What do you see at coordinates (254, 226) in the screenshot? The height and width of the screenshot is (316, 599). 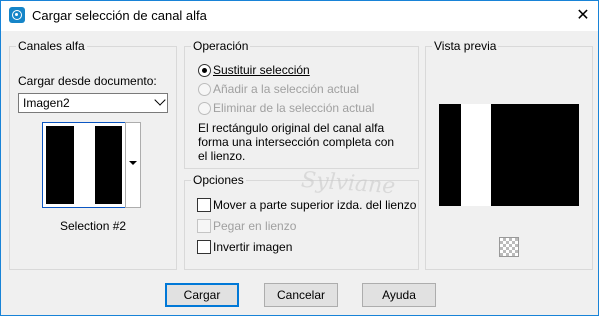 I see `paste-to-canvas-label: Pegar en lienzo` at bounding box center [254, 226].